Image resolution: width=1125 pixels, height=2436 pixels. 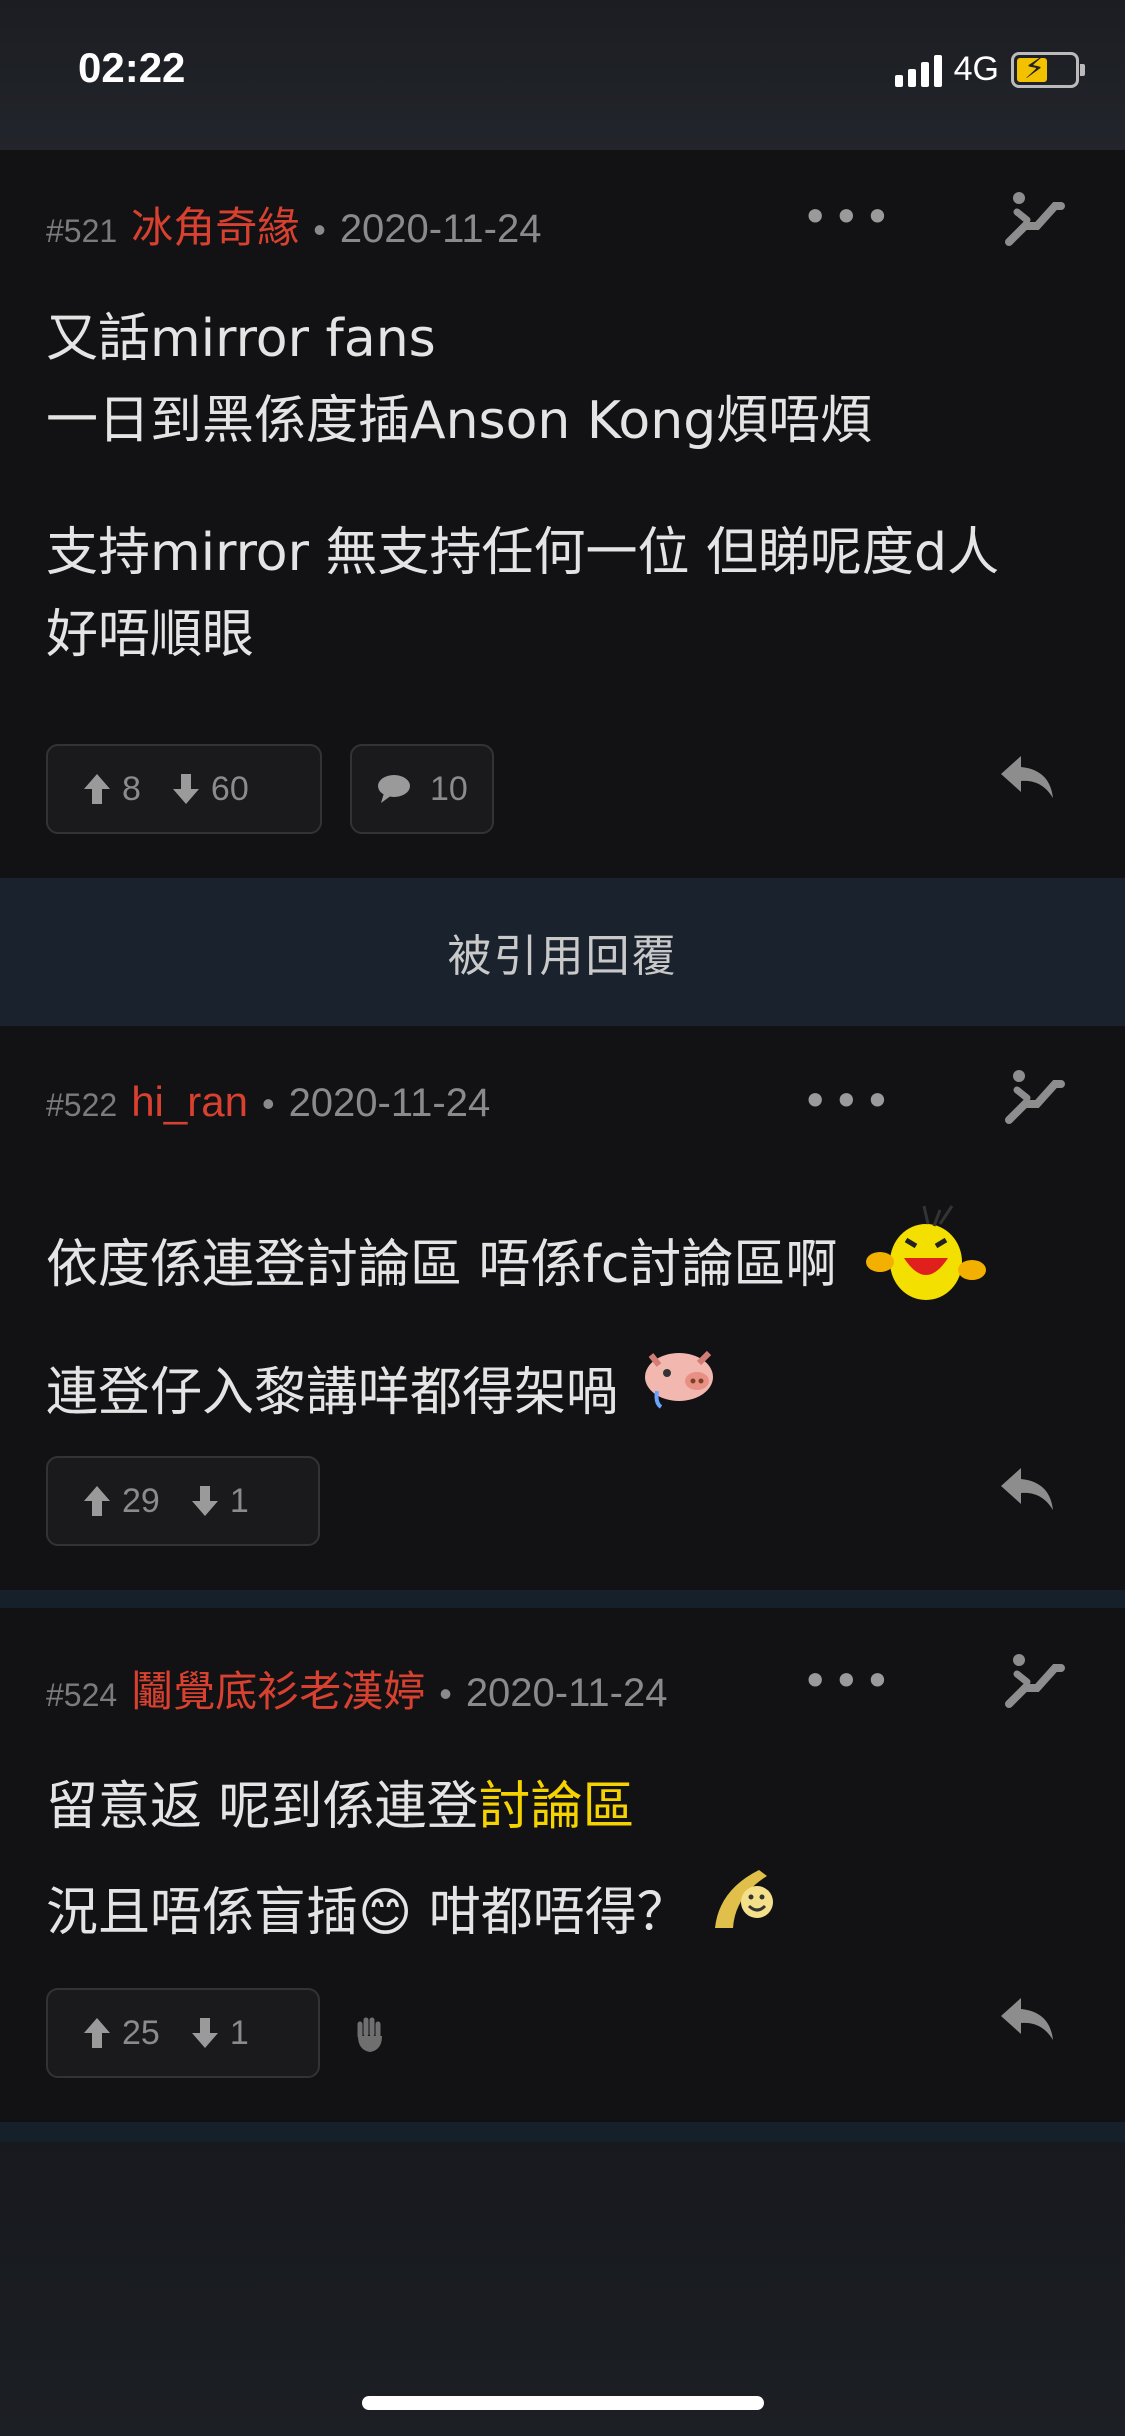 I want to click on upvote-button: 29, so click(x=121, y=1501).